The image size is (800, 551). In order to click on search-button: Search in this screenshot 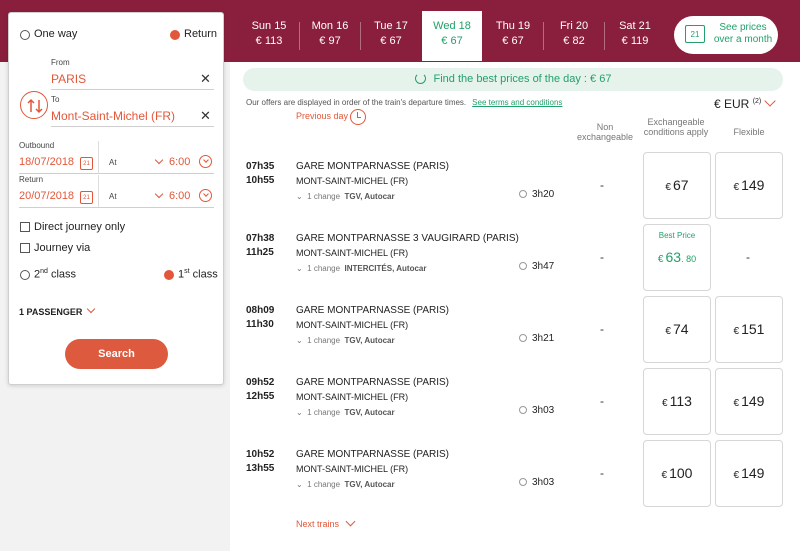, I will do `click(116, 354)`.